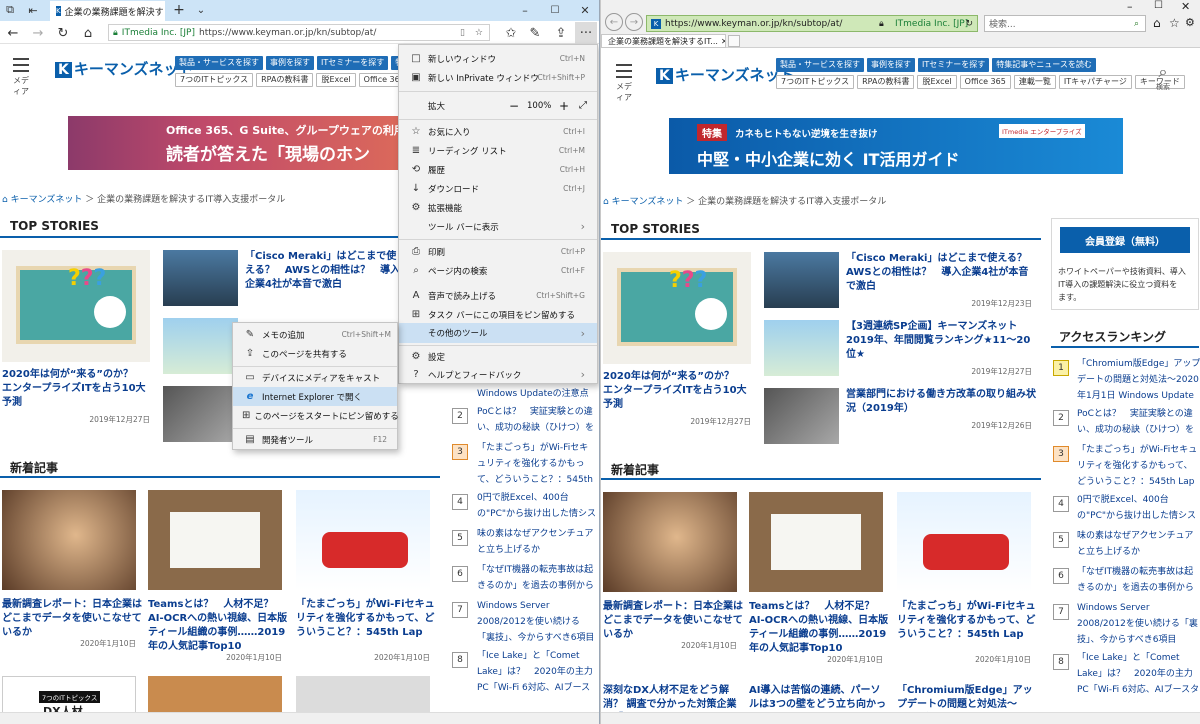  I want to click on new-tab-icon: +, so click(179, 10).